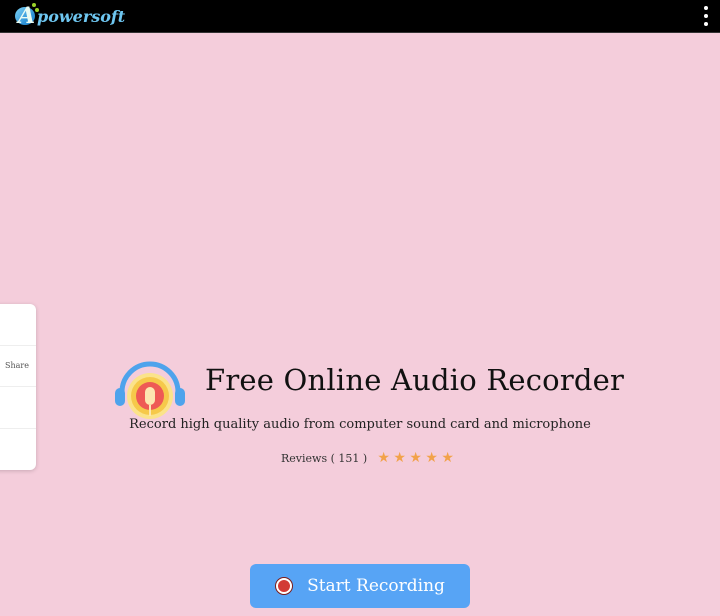 The image size is (720, 616). I want to click on star-rating: ★ ★ ★ ★ ★, so click(415, 458).